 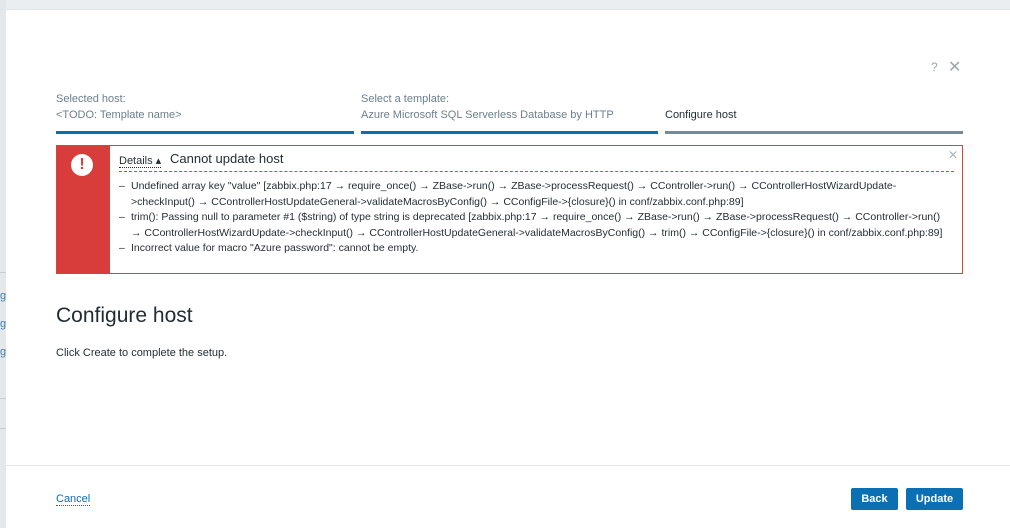 What do you see at coordinates (953, 155) in the screenshot?
I see `close-message-icon: ✕` at bounding box center [953, 155].